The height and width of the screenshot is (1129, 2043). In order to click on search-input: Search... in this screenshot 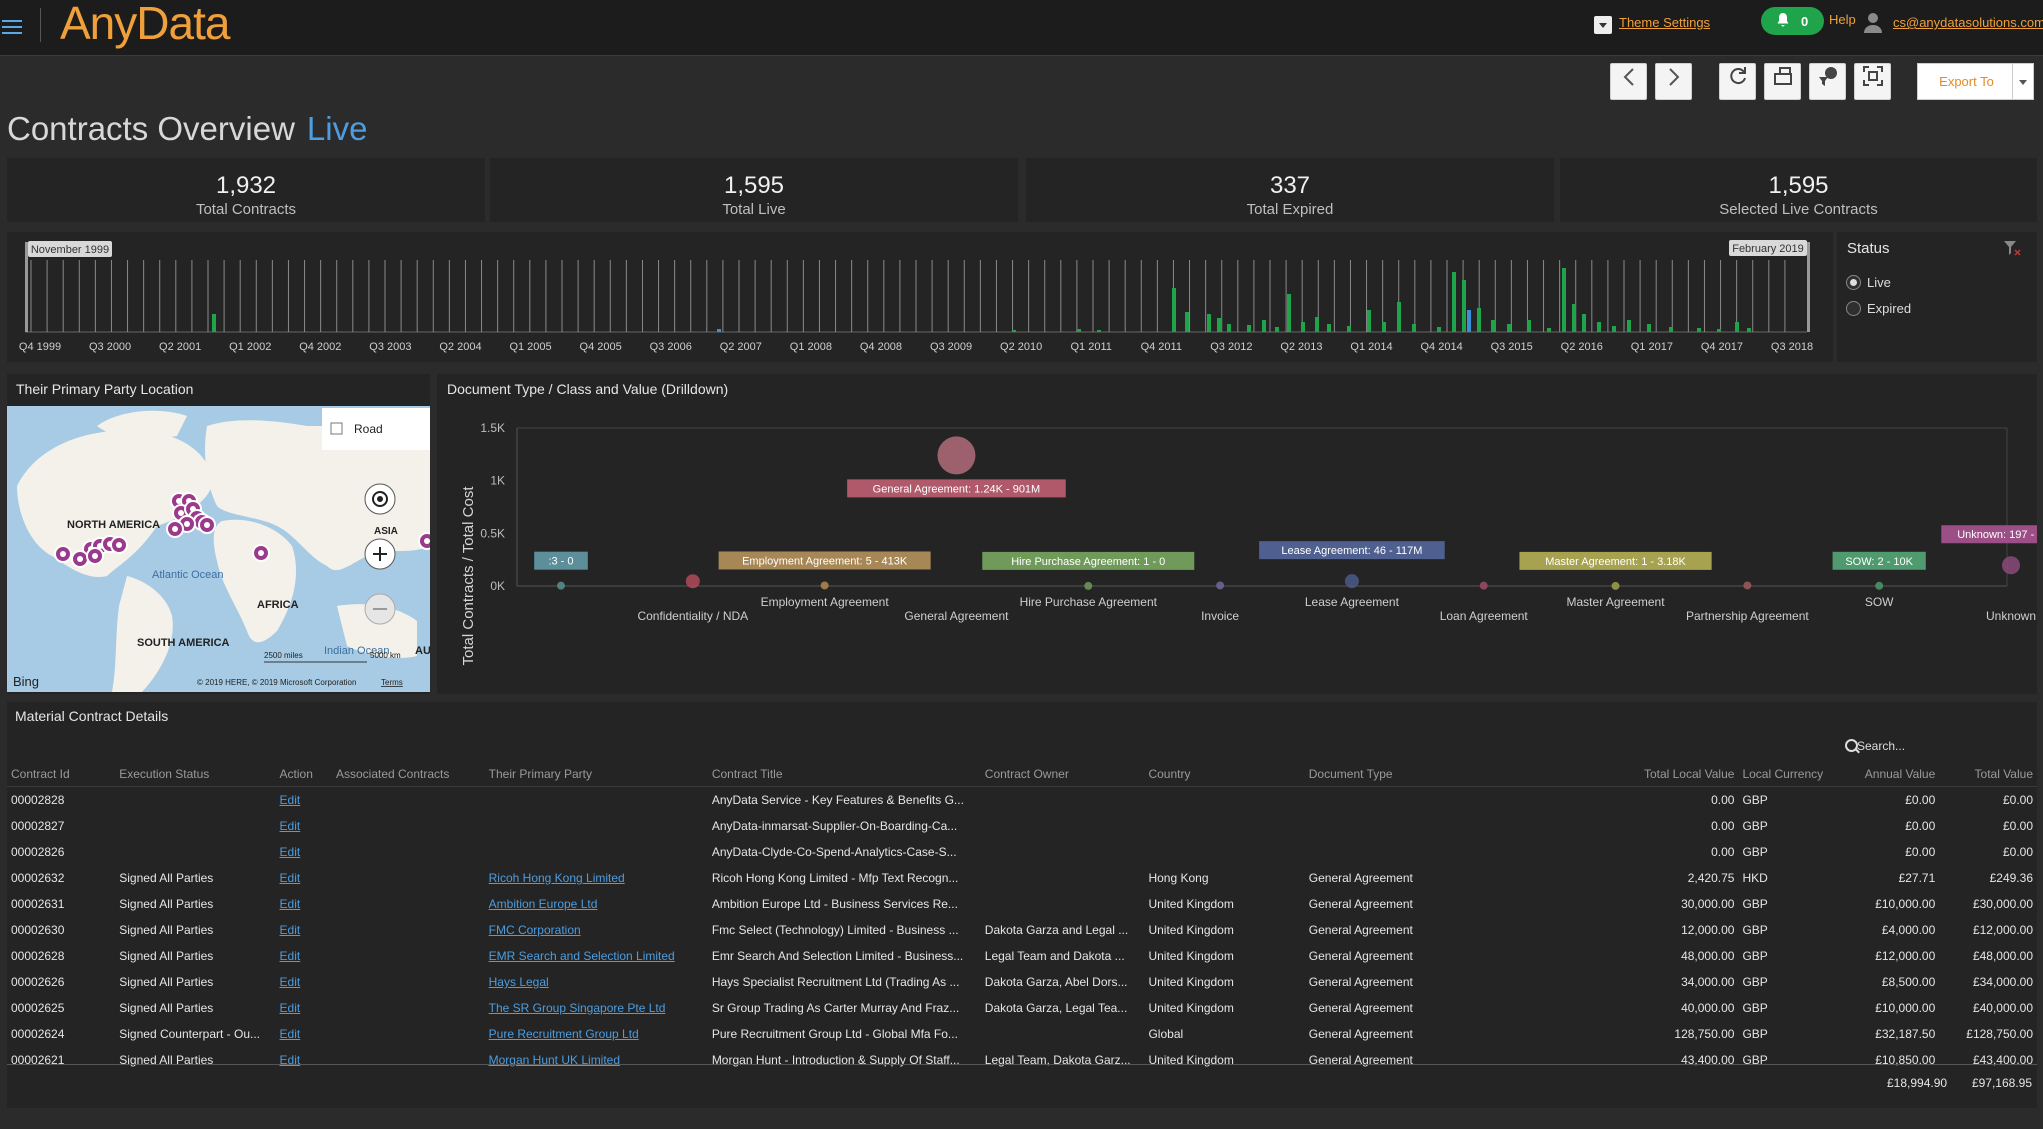, I will do `click(1881, 746)`.